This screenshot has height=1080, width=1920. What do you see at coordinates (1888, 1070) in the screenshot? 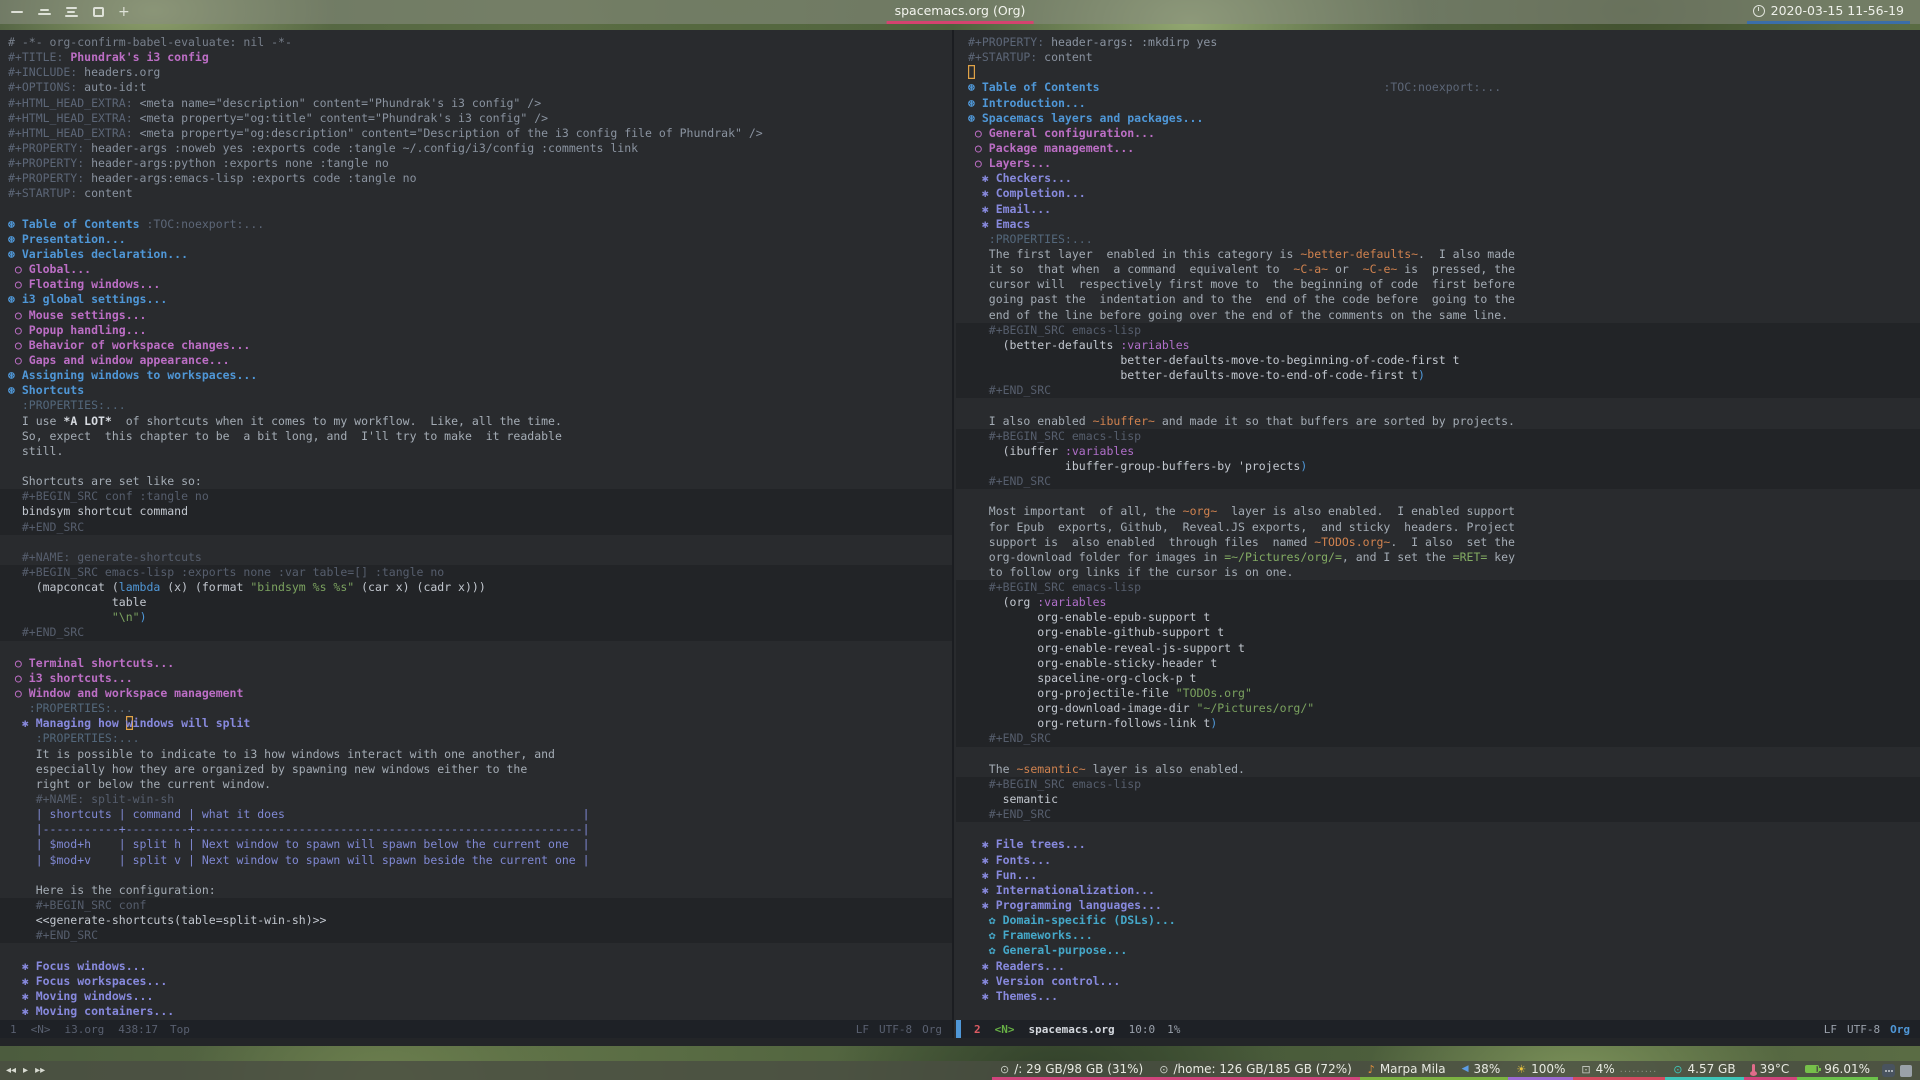
I see `tray-chat-icon` at bounding box center [1888, 1070].